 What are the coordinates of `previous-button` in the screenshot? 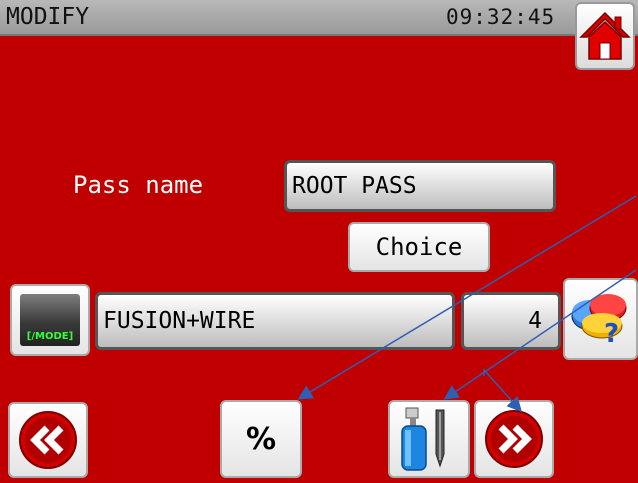 It's located at (48, 440).